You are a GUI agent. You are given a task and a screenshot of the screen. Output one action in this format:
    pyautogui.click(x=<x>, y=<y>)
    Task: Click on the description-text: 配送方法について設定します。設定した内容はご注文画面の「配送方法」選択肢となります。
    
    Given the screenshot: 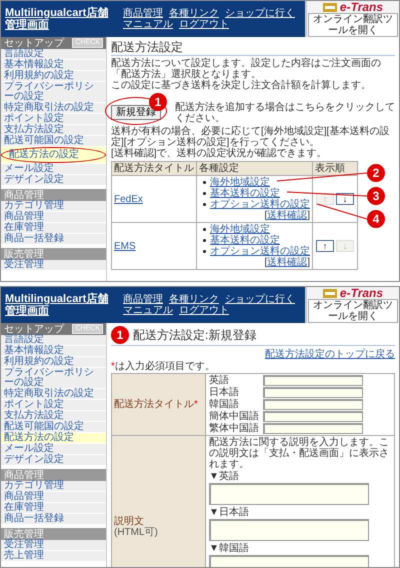 What is the action you would take?
    pyautogui.click(x=246, y=69)
    